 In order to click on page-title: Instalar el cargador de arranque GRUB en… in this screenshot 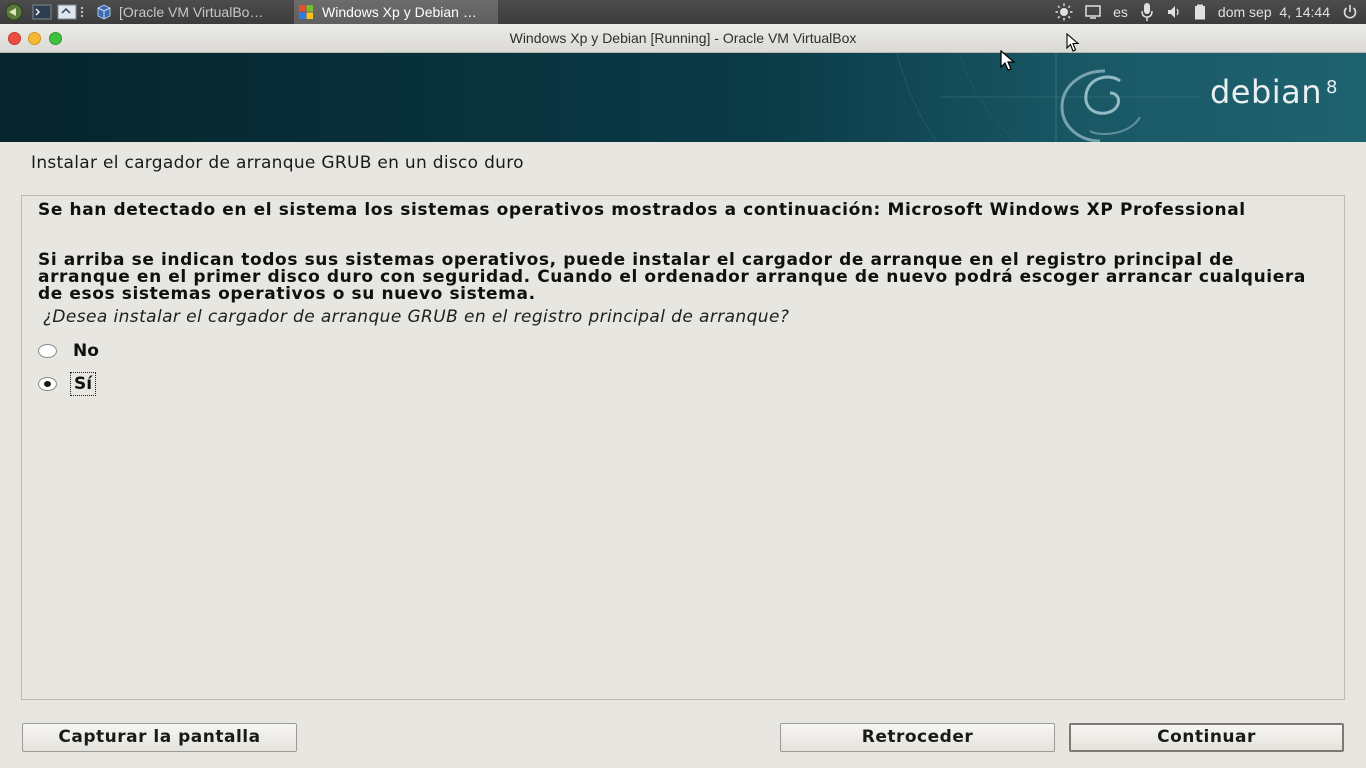, I will do `click(277, 163)`.